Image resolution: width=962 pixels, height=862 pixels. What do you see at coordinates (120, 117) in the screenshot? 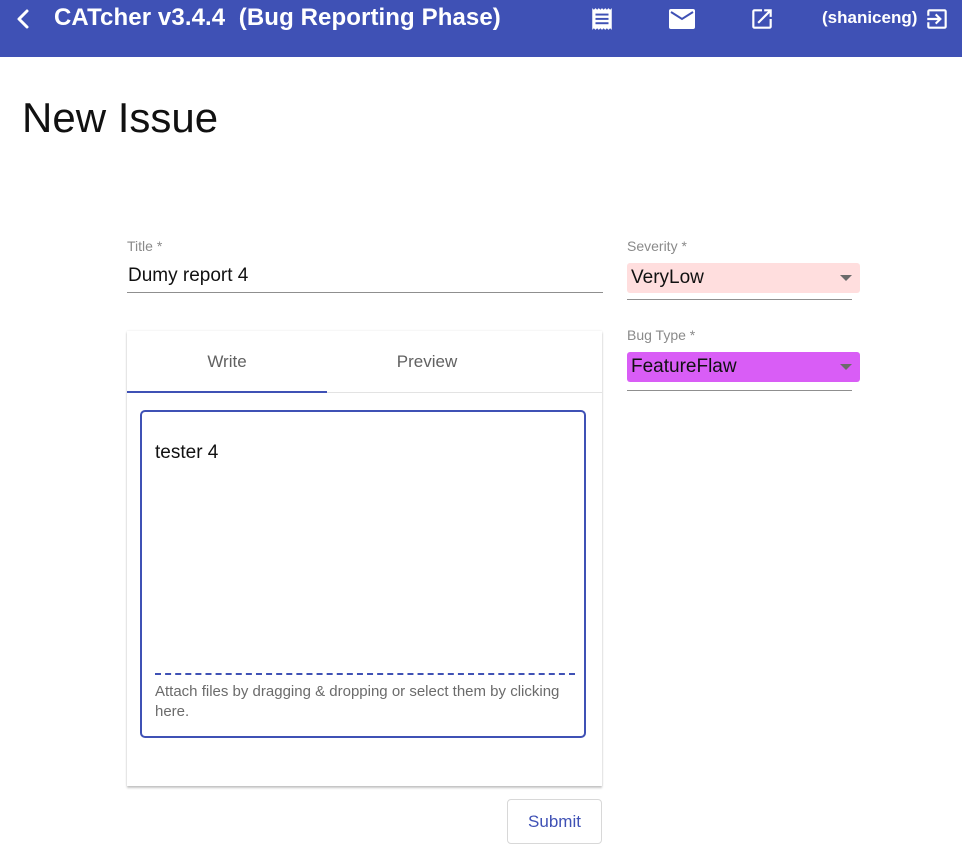
I see `page-title: New Issue` at bounding box center [120, 117].